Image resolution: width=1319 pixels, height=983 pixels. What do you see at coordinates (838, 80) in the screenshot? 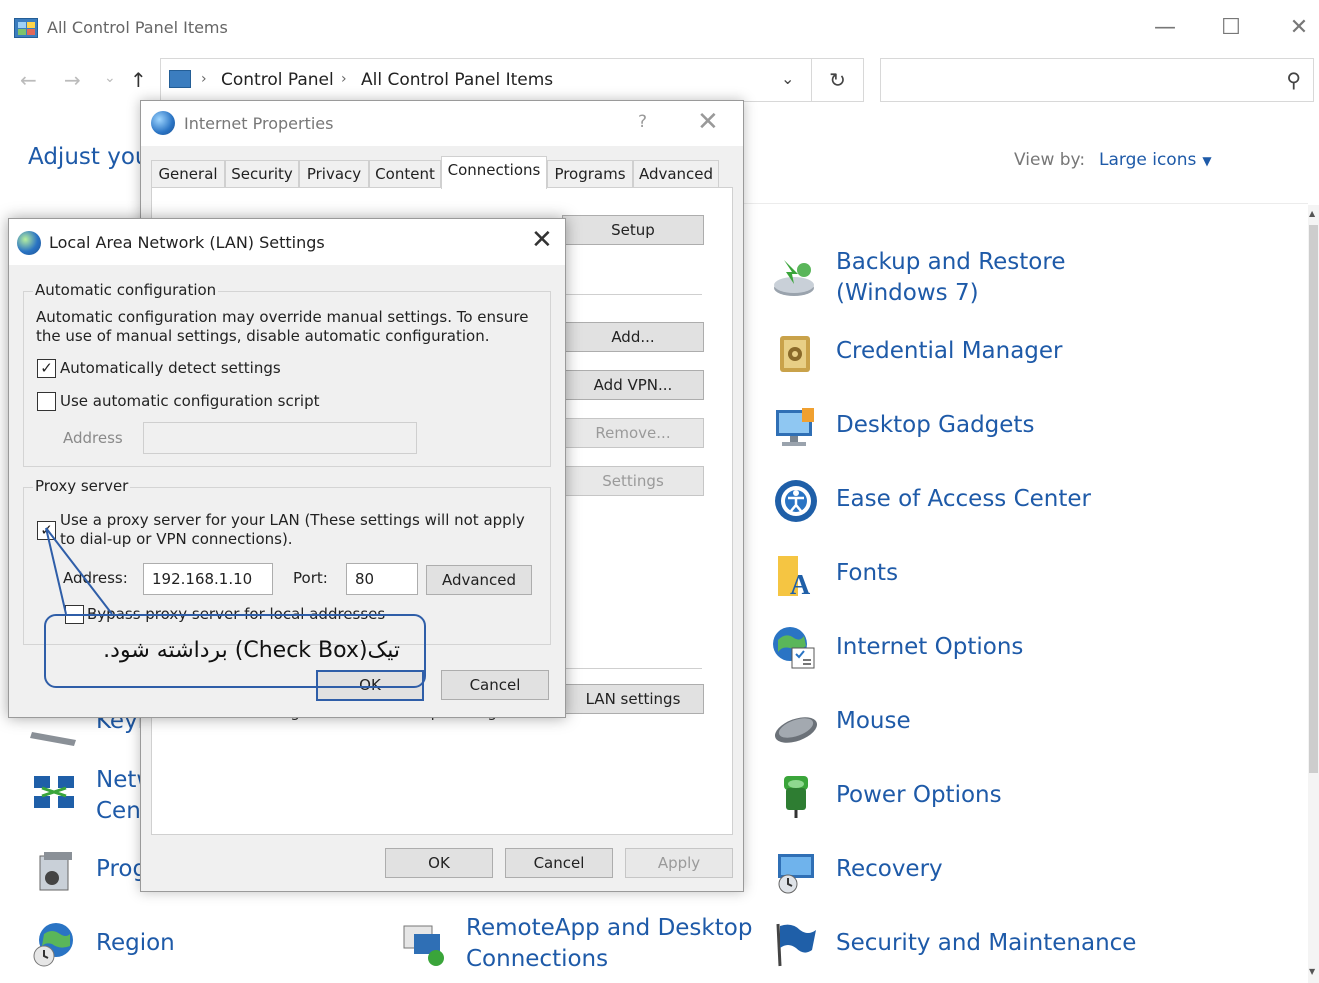
I see `refresh-button: ↻` at bounding box center [838, 80].